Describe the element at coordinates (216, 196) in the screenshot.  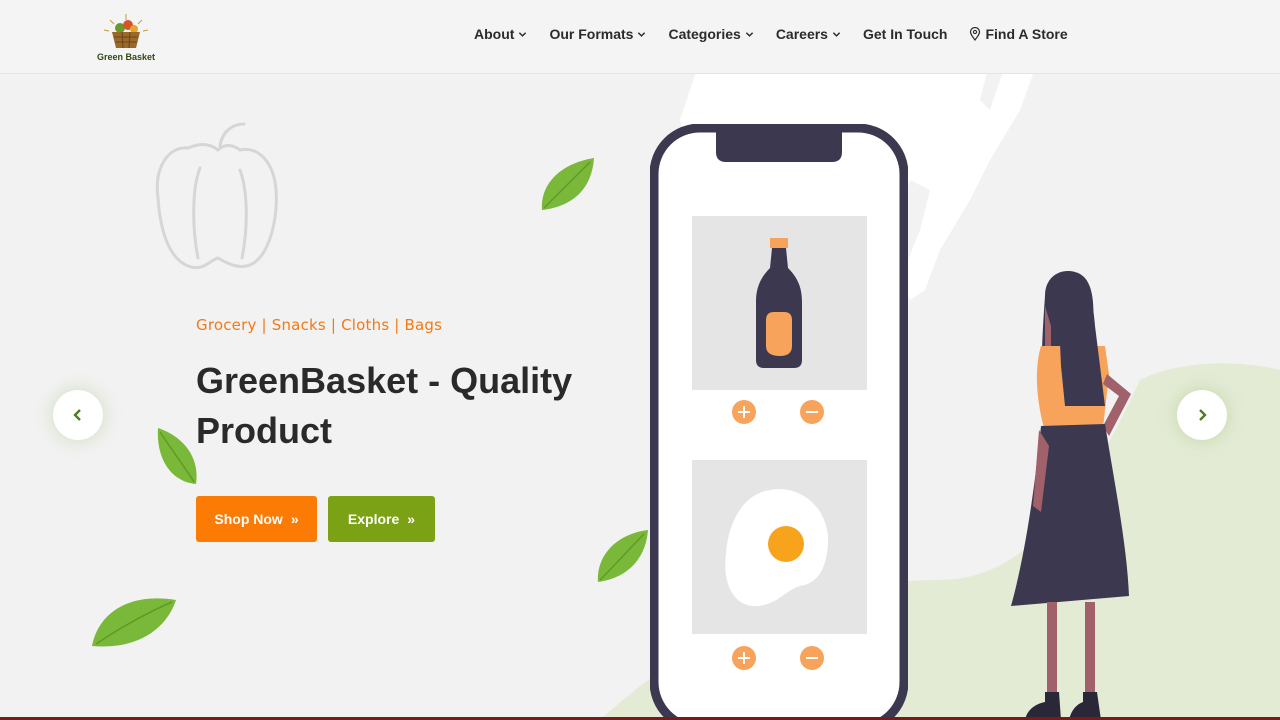
I see `pepper-outline-decoration` at that location.